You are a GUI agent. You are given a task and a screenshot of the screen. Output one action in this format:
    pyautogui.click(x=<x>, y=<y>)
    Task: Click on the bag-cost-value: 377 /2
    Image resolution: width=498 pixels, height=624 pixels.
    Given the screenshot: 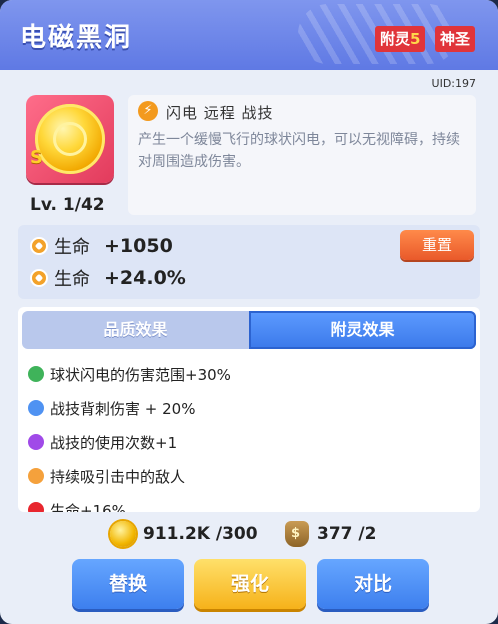 What is the action you would take?
    pyautogui.click(x=347, y=534)
    